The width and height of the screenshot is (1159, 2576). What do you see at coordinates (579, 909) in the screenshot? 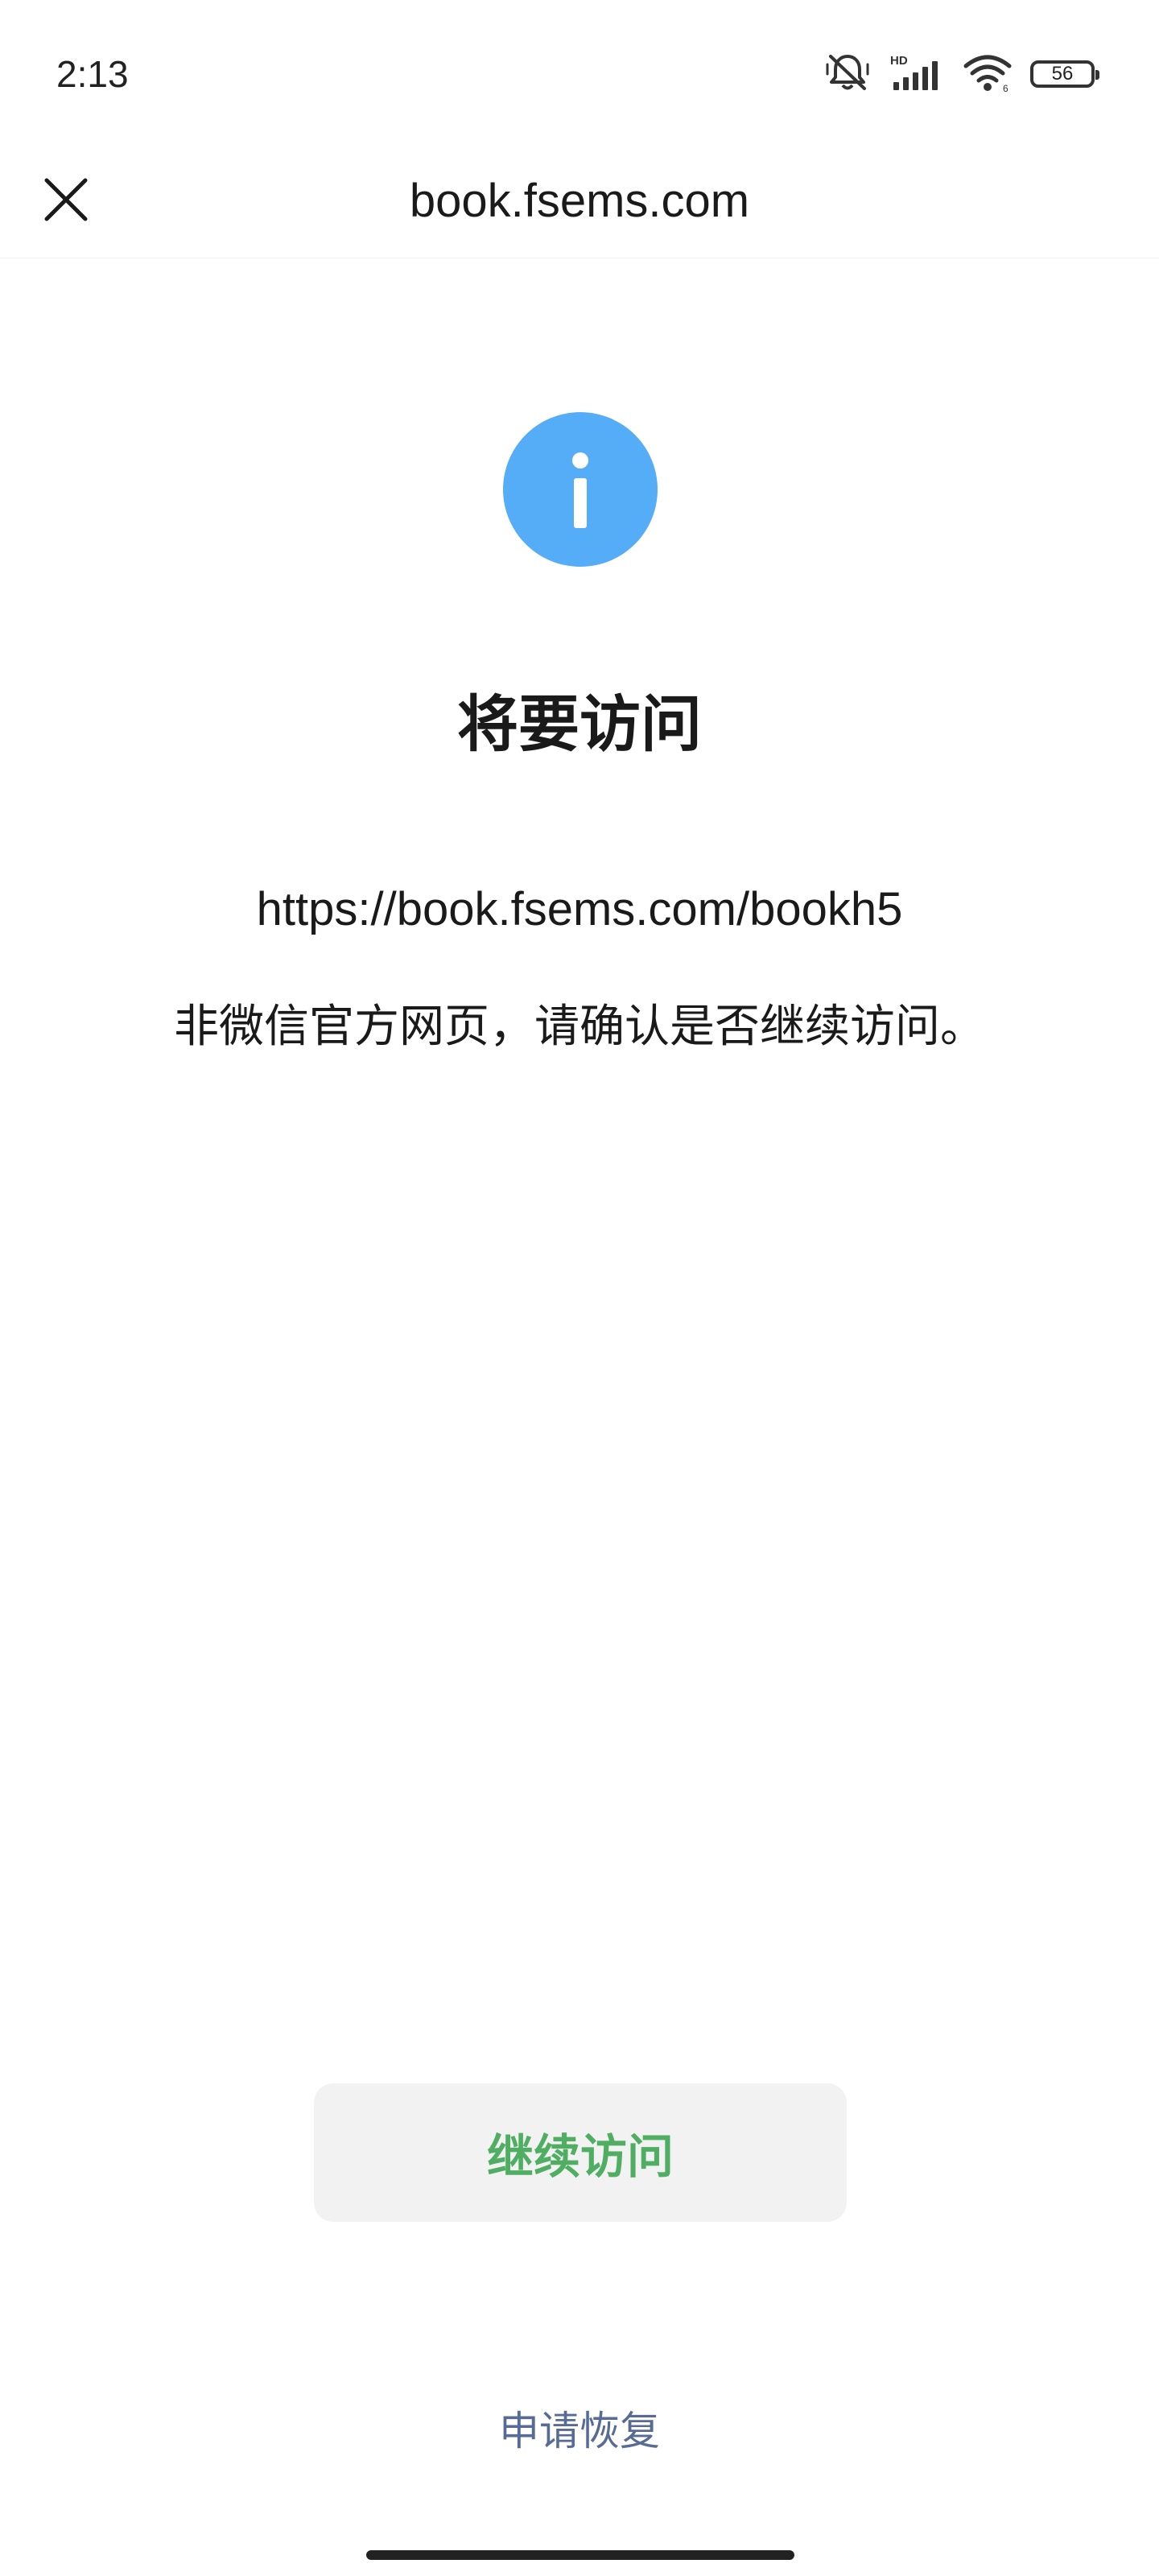
I see `target-url: https://book.fsems.com/bookh5` at bounding box center [579, 909].